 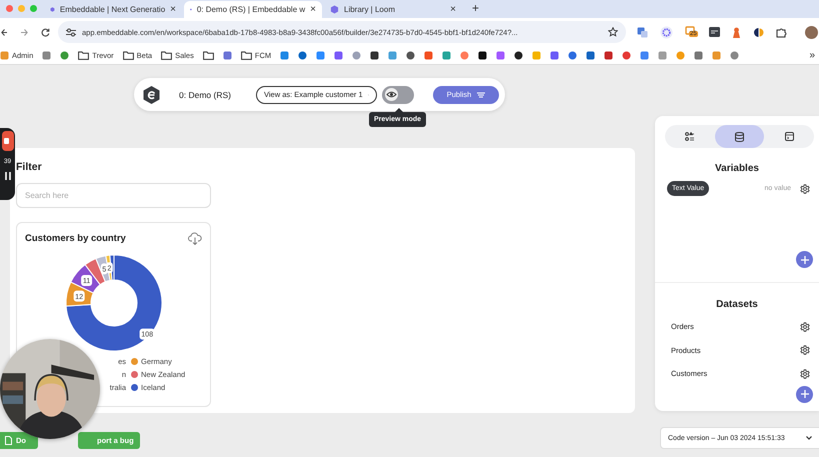 What do you see at coordinates (71, 32) in the screenshot?
I see `tune-icon` at bounding box center [71, 32].